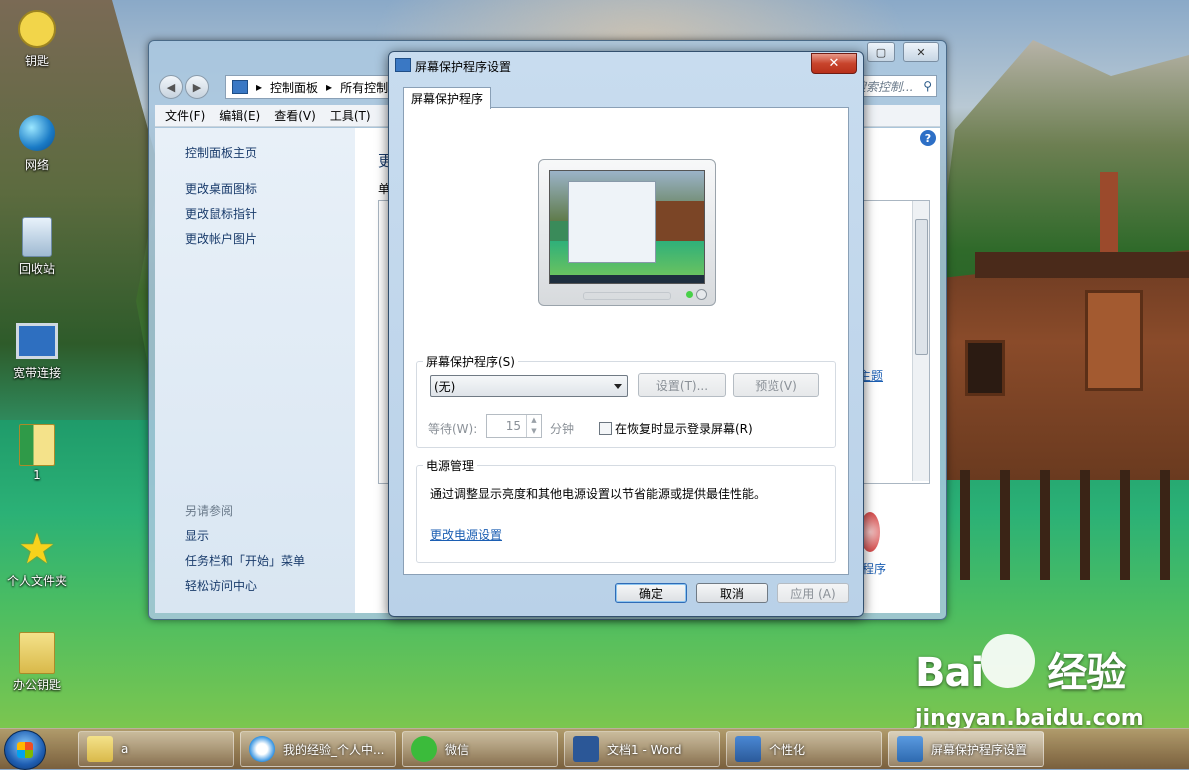  Describe the element at coordinates (921, 287) in the screenshot. I see `scrollbar-thumb` at that location.